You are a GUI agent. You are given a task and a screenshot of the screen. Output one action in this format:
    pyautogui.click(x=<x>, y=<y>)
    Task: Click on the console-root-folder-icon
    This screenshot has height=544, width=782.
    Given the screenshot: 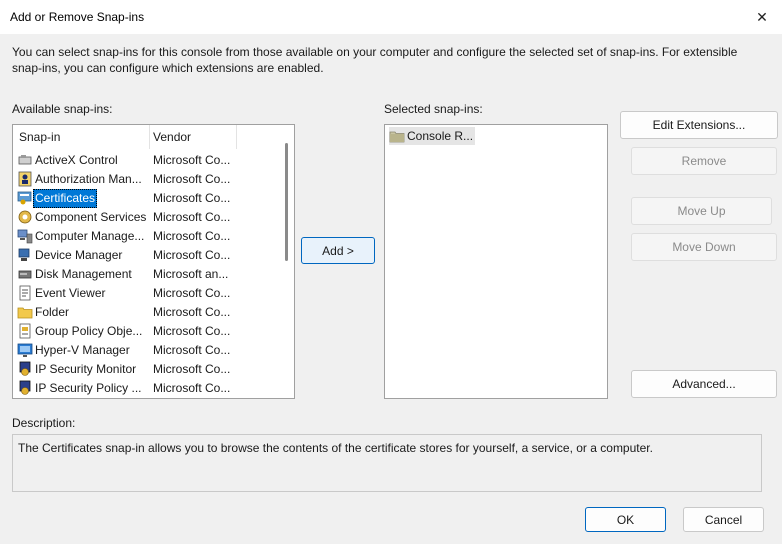 What is the action you would take?
    pyautogui.click(x=397, y=137)
    